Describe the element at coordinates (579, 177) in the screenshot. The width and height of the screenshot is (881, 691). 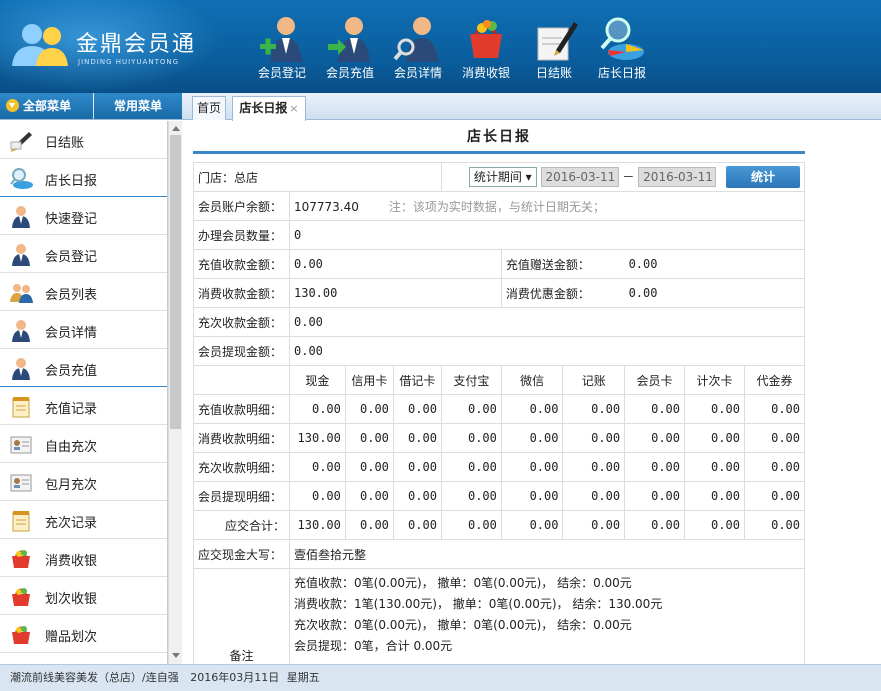
I see `date-from-input: 2016-03-11` at that location.